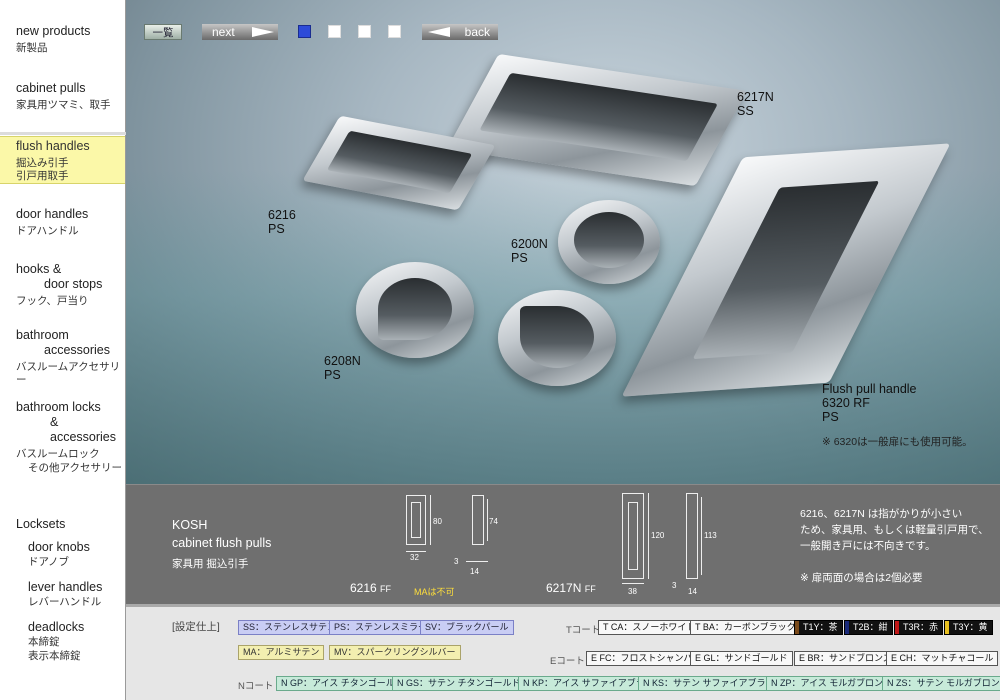 This screenshot has width=1000, height=700. Describe the element at coordinates (947, 627) in the screenshot. I see `swatch-t3y` at that location.